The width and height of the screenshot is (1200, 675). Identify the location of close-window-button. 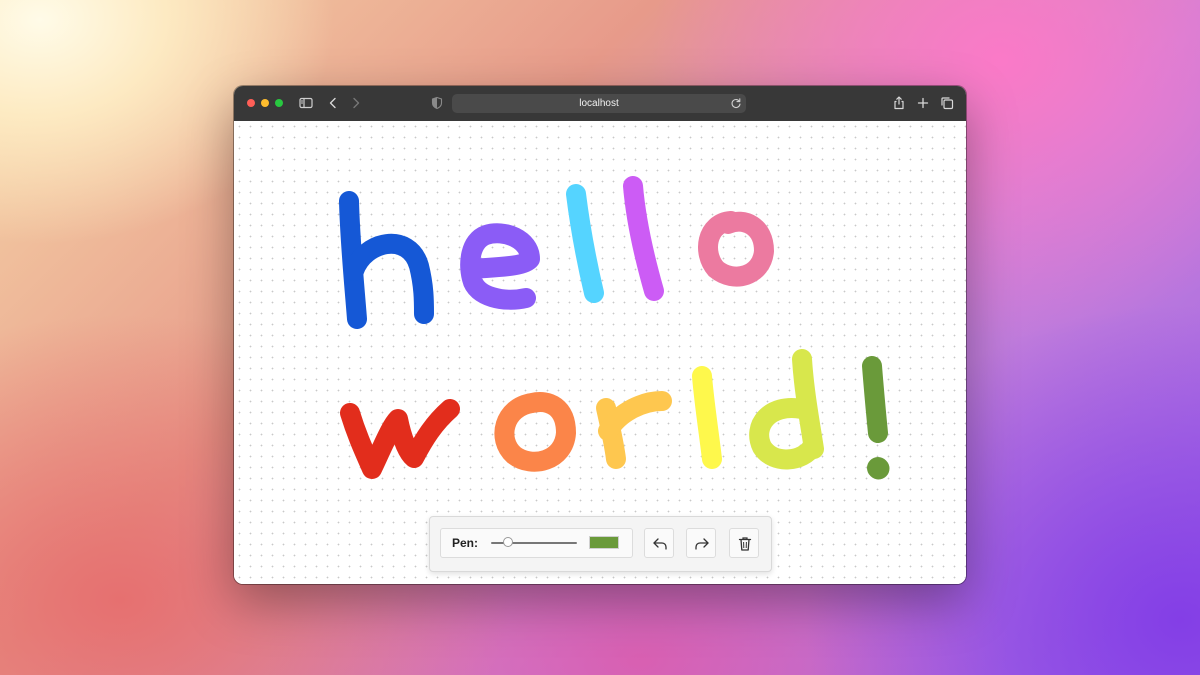
(251, 103).